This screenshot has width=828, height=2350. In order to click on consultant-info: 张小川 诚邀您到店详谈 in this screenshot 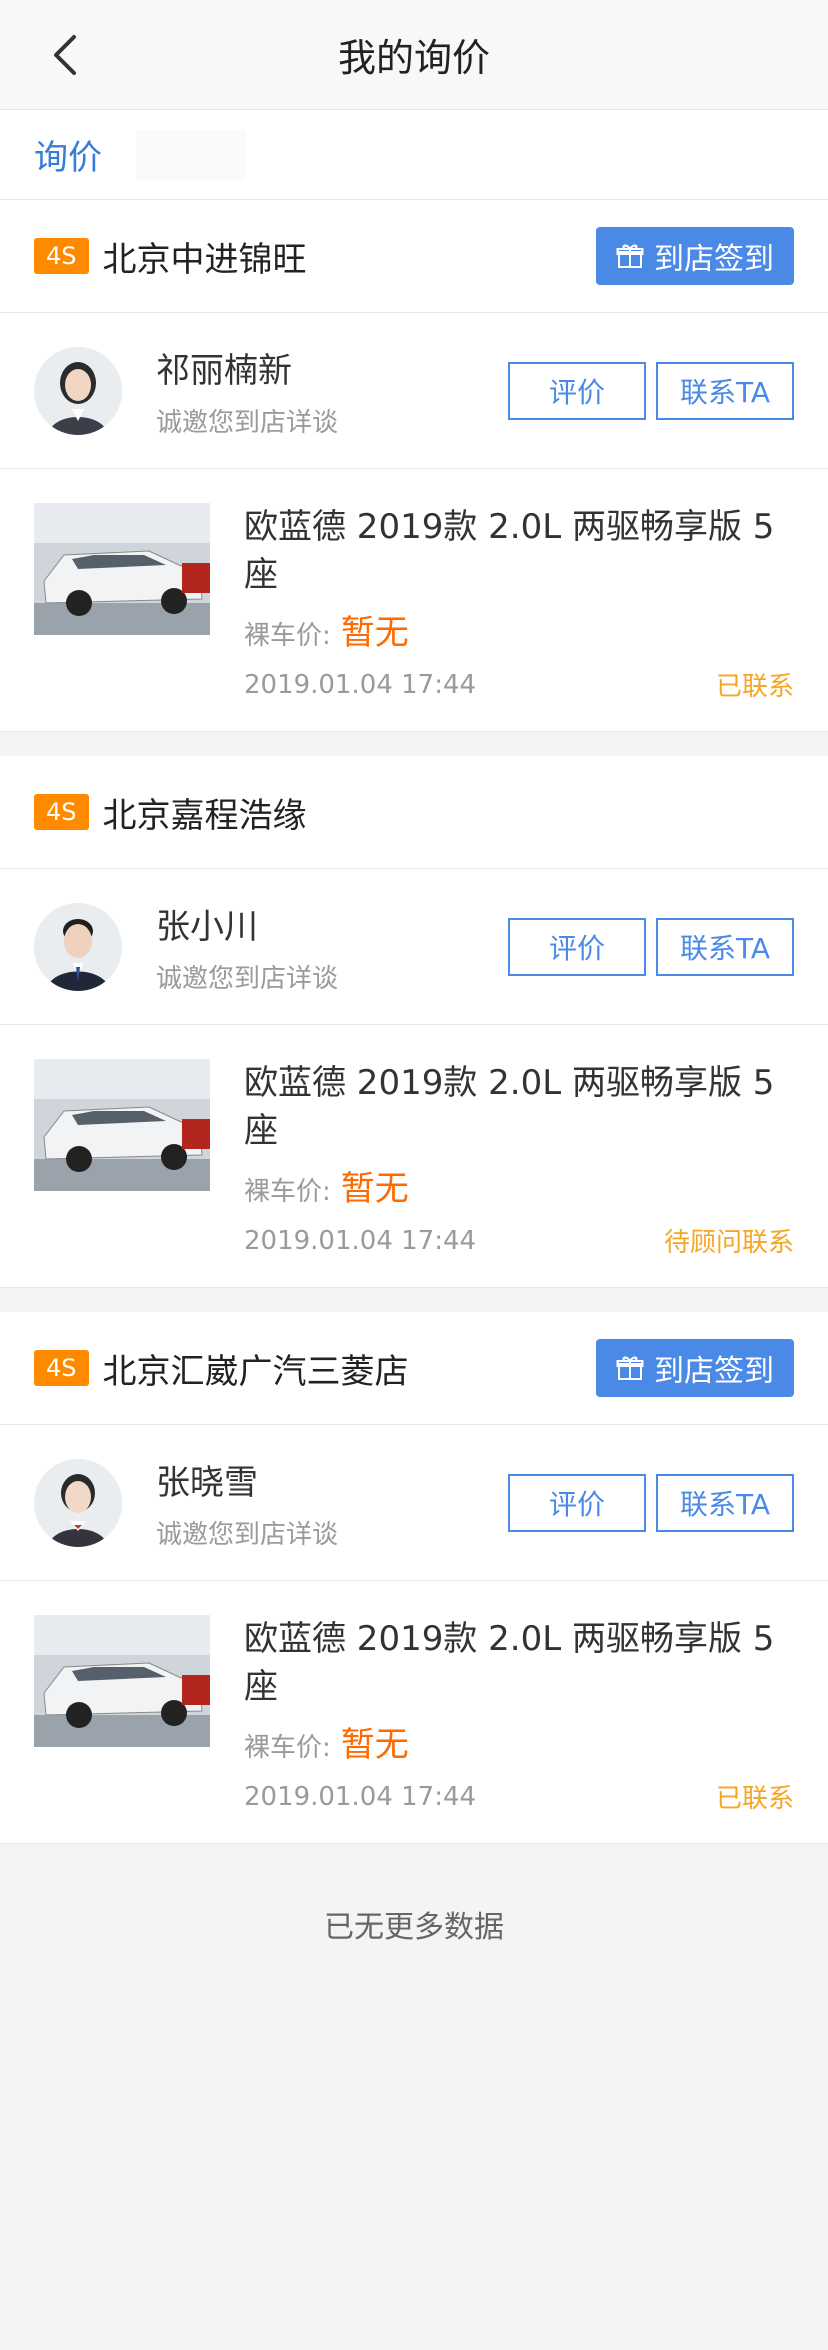, I will do `click(327, 947)`.